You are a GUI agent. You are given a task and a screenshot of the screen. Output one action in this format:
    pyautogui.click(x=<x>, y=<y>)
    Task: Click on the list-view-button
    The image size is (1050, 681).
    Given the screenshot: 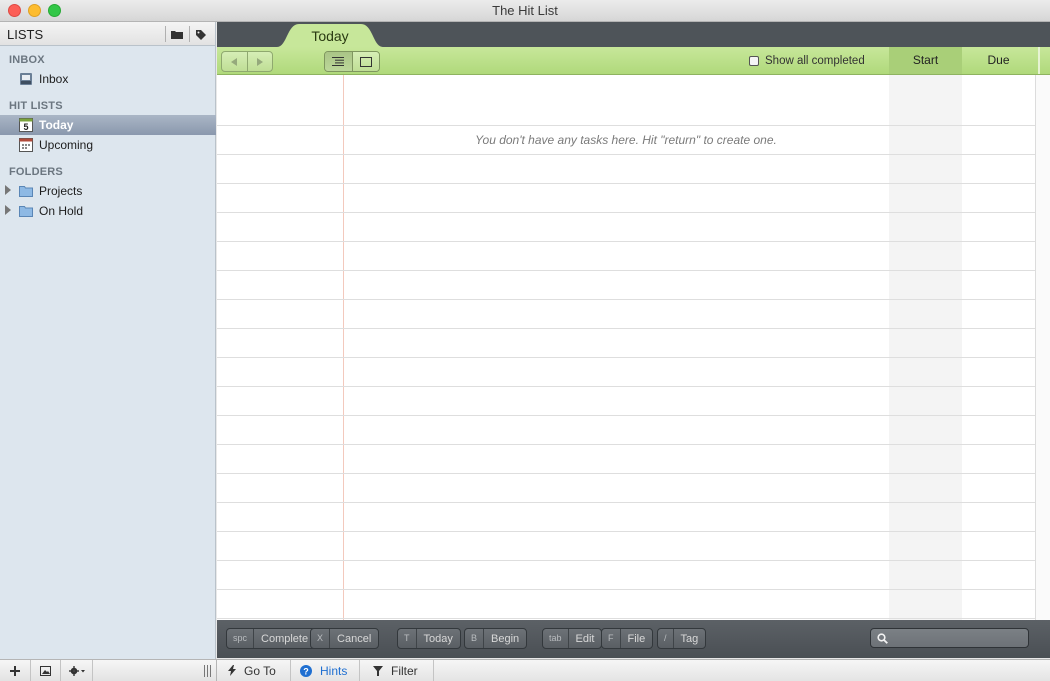 What is the action you would take?
    pyautogui.click(x=338, y=61)
    